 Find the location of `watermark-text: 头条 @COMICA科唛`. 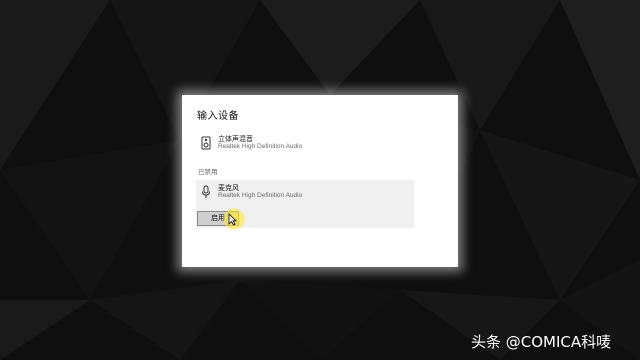

watermark-text: 头条 @COMICA科唛 is located at coordinates (541, 342).